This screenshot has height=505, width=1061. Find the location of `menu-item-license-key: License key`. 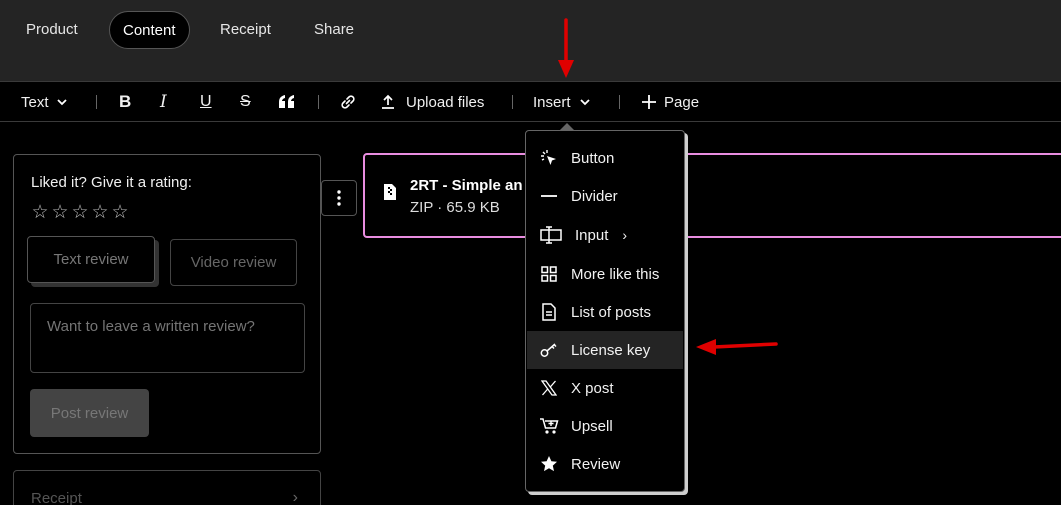

menu-item-license-key: License key is located at coordinates (605, 350).